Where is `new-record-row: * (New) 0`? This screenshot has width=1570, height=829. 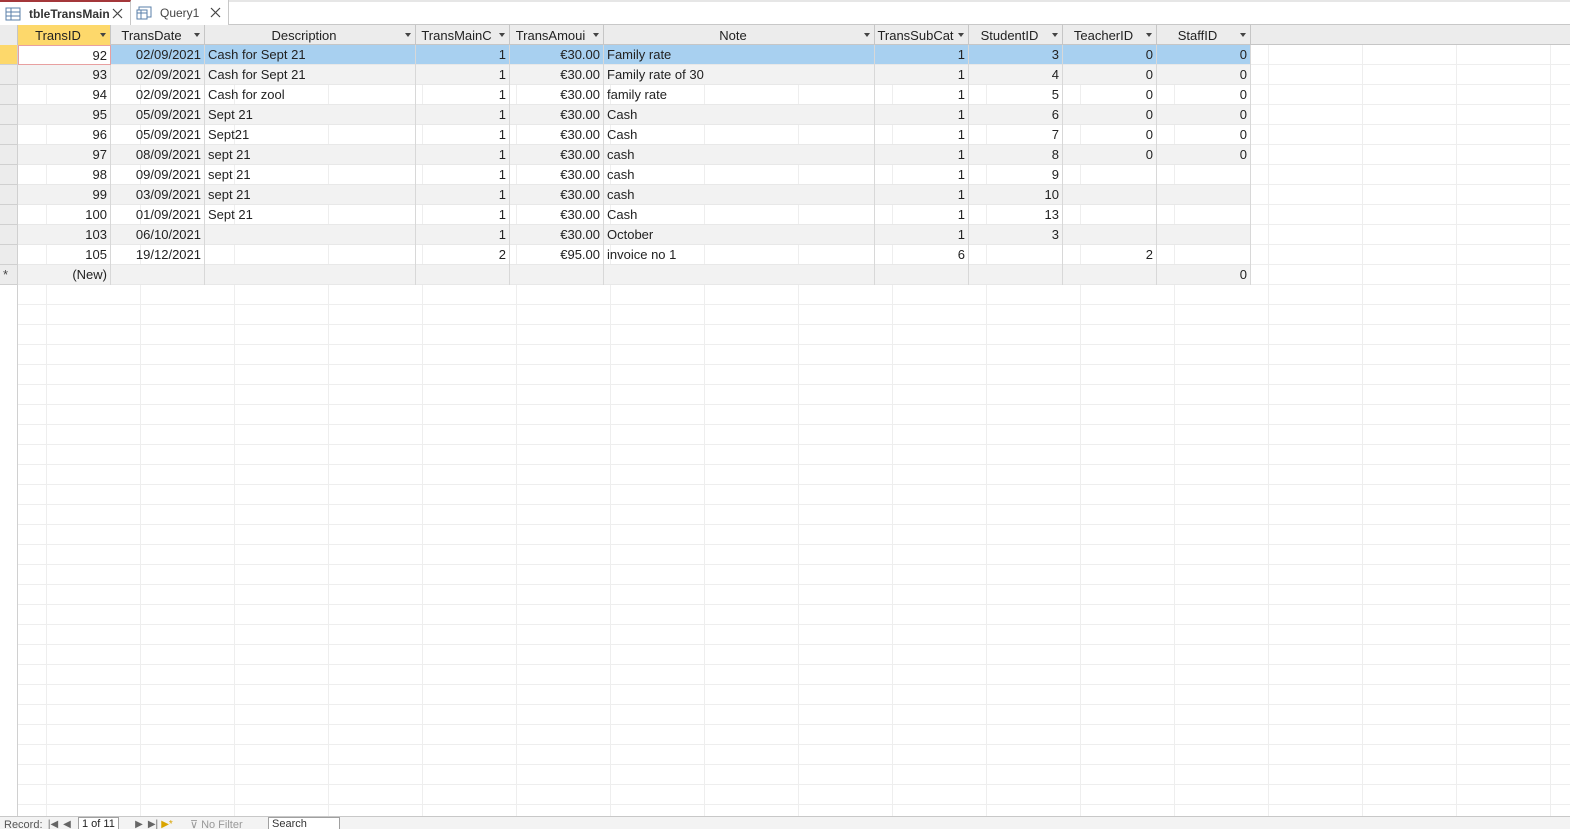 new-record-row: * (New) 0 is located at coordinates (625, 275).